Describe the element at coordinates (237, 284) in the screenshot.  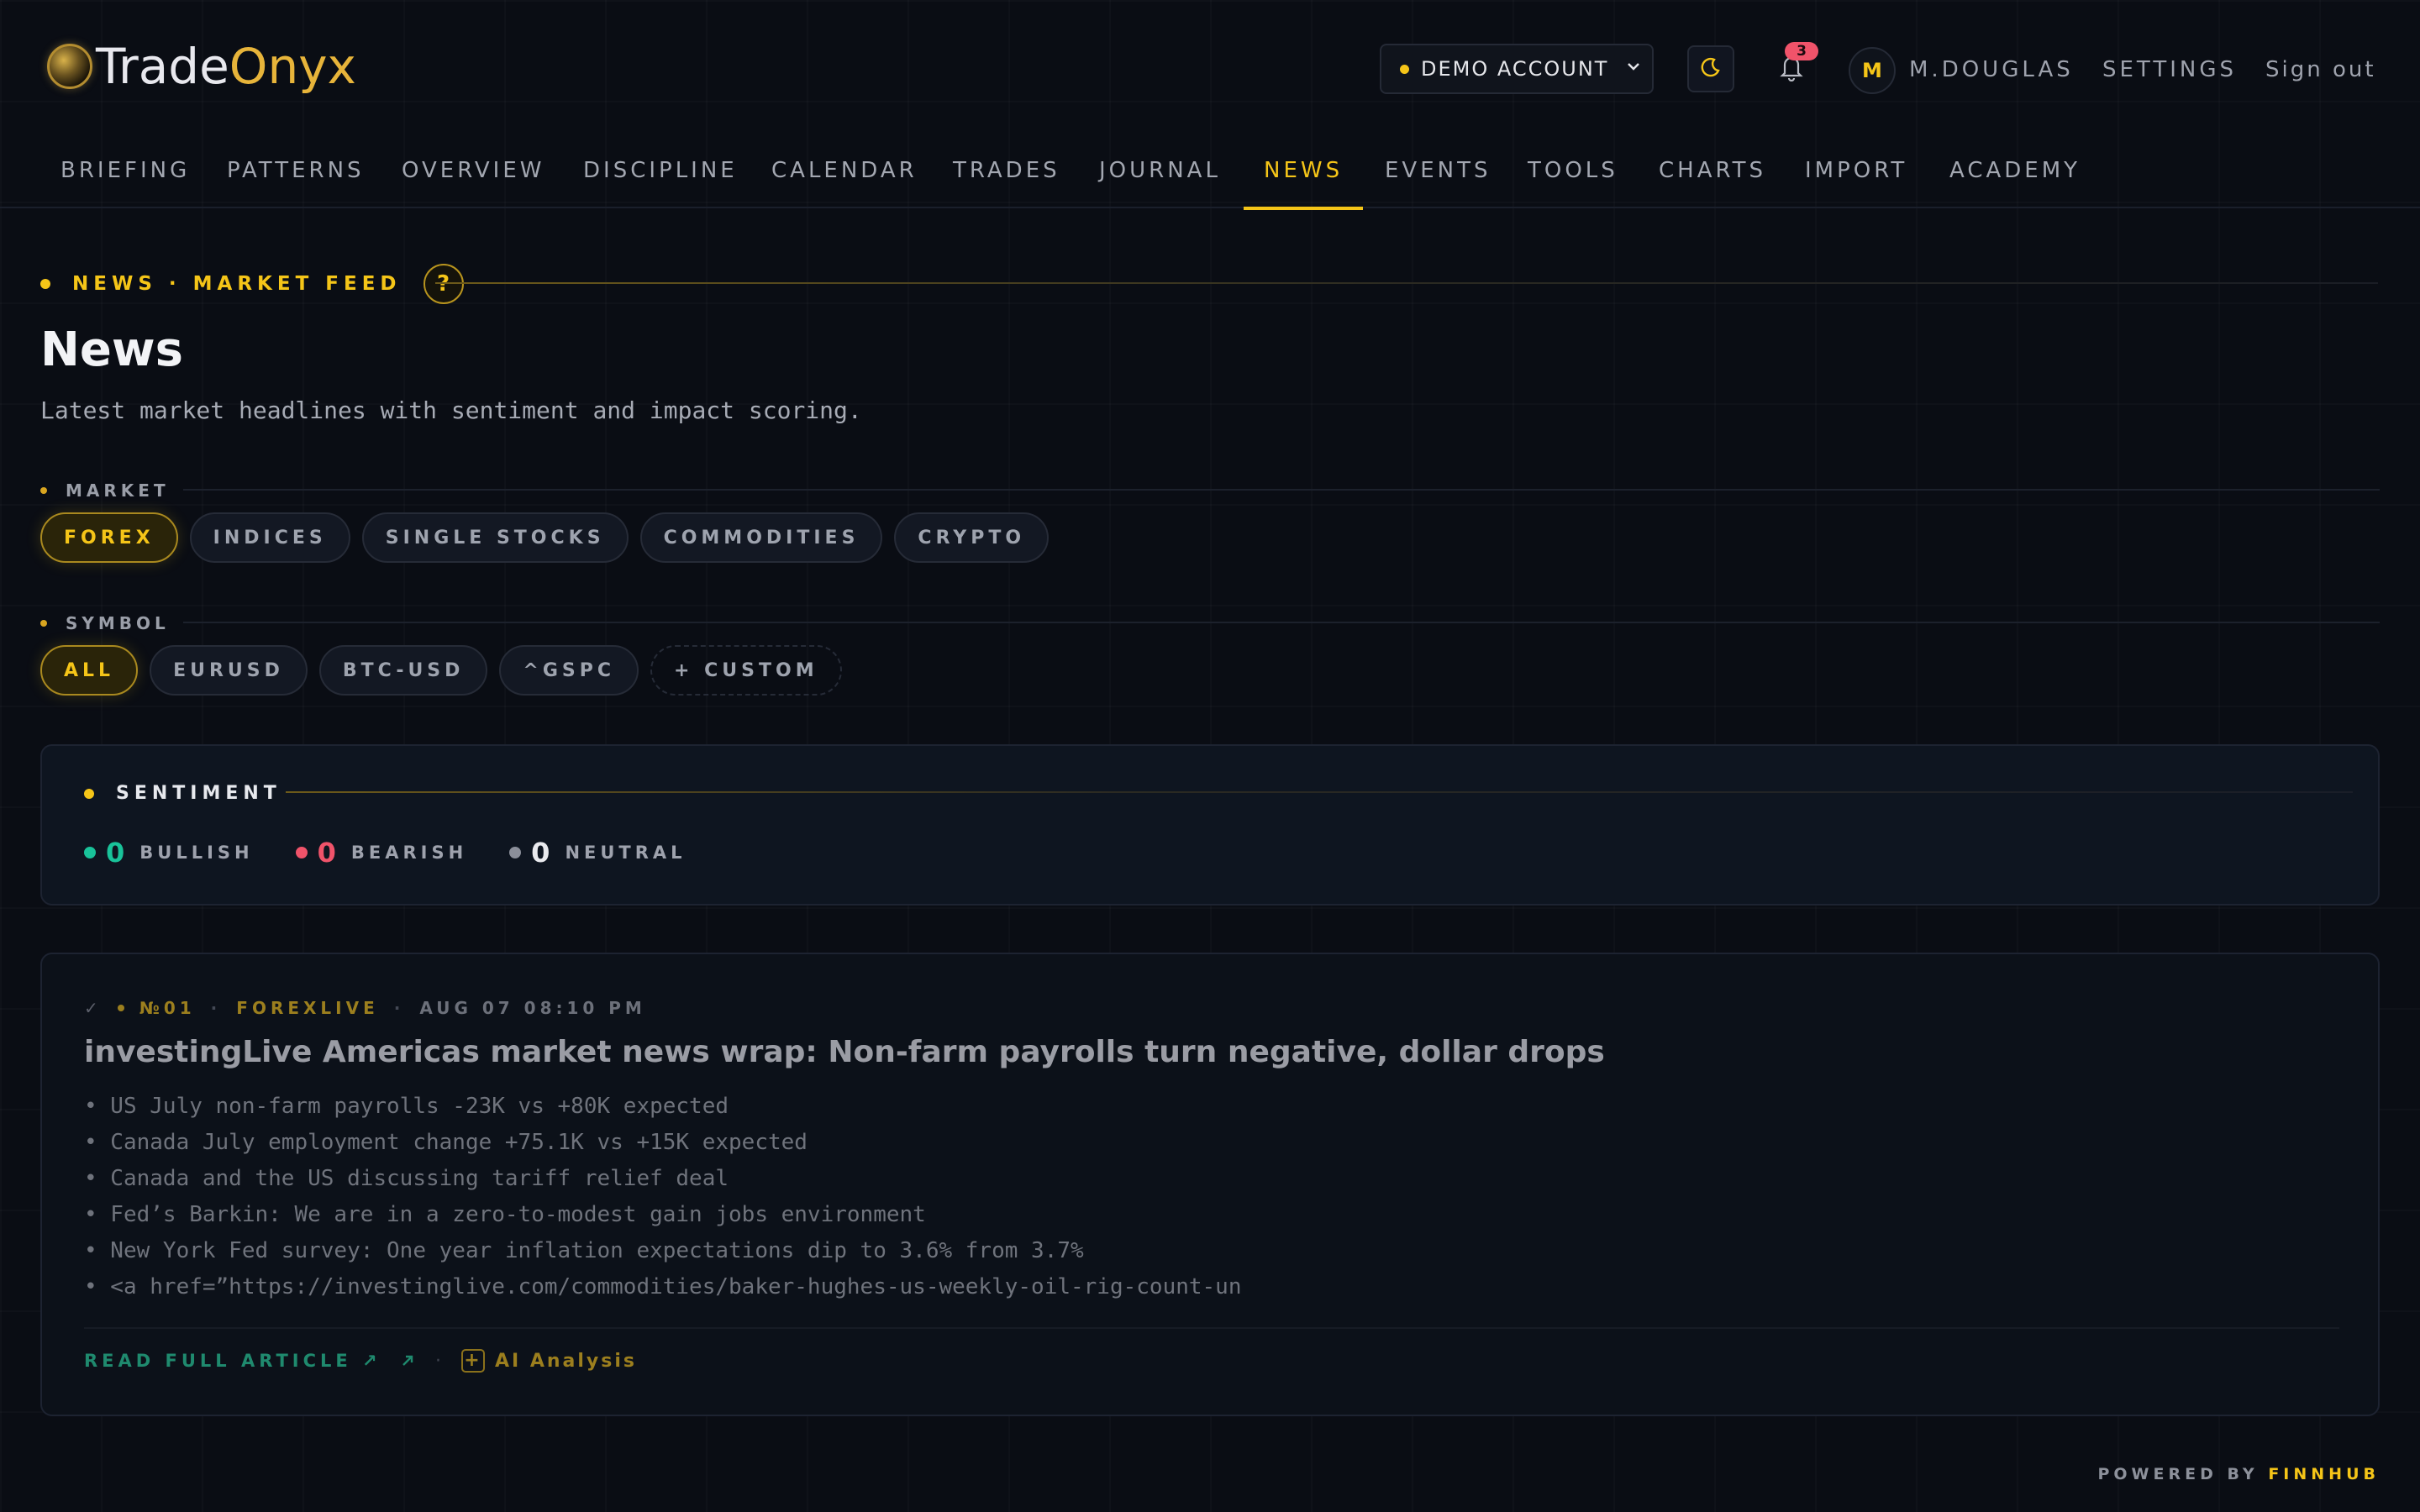
I see `kicker-text: NEWS · MARKET FEED` at that location.